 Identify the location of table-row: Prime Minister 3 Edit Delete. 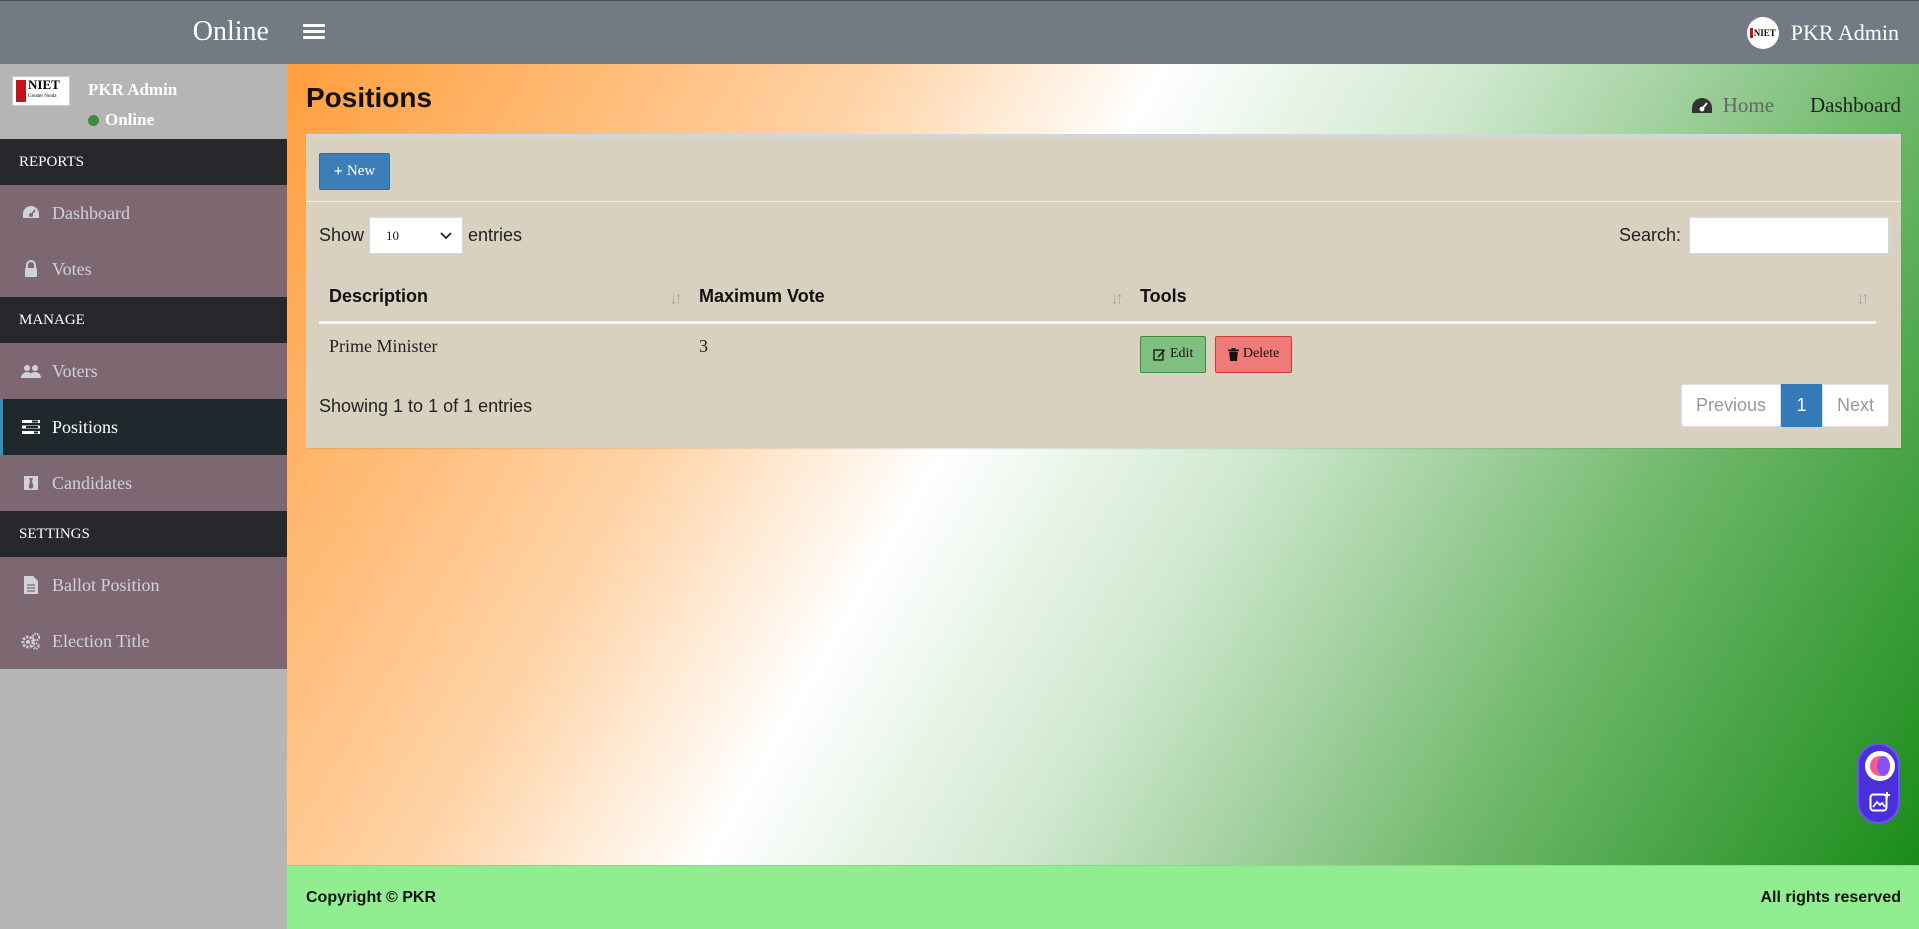
(1097, 349).